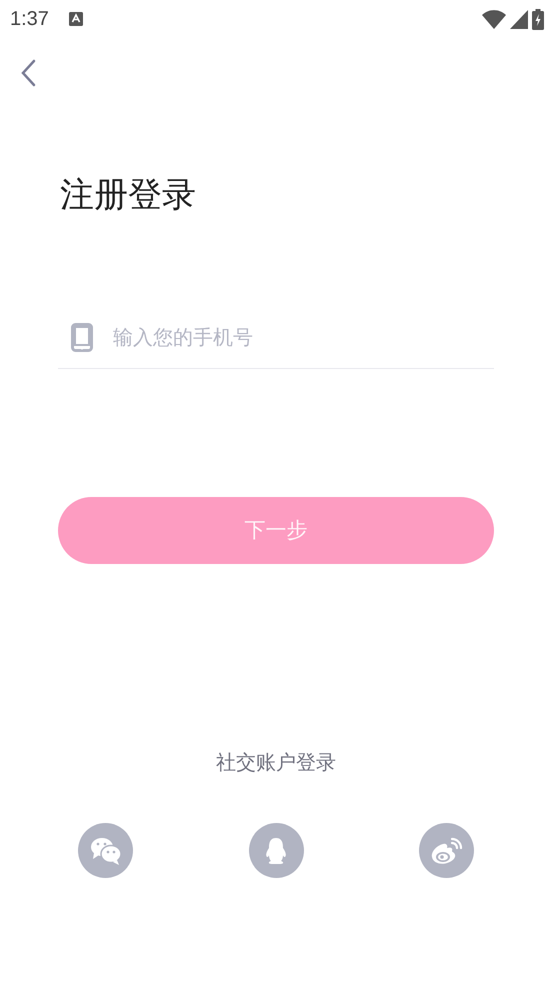  Describe the element at coordinates (303, 337) in the screenshot. I see `phone-input-field: 输入您的手机号` at that location.